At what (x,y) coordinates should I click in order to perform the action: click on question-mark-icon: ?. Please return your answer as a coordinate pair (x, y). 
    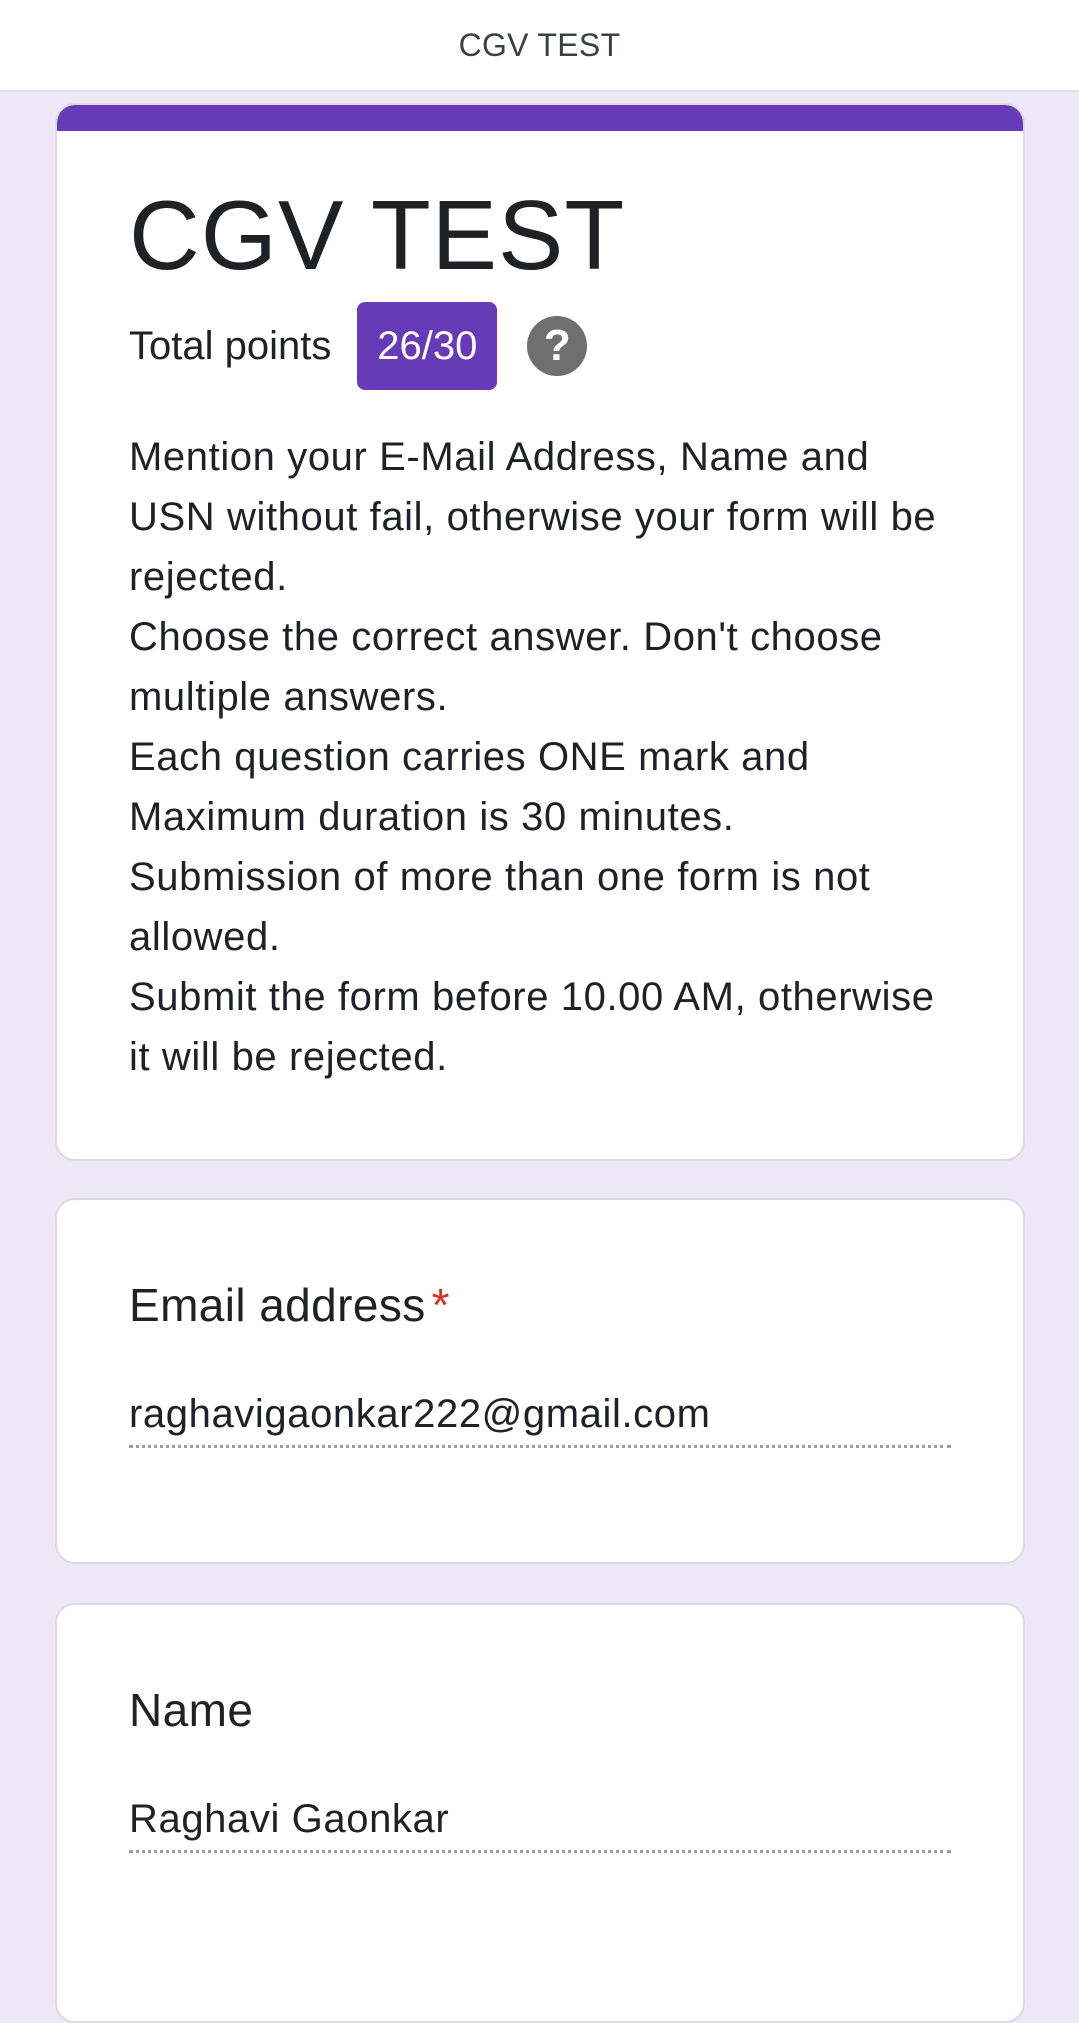
    Looking at the image, I should click on (557, 346).